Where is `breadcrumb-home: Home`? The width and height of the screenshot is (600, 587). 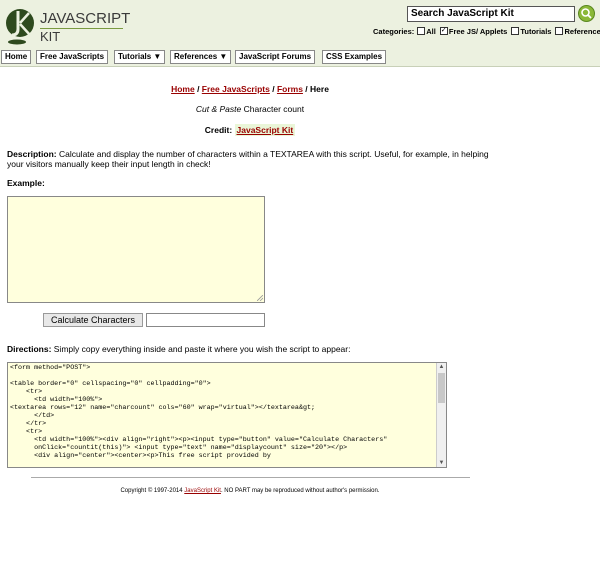 breadcrumb-home: Home is located at coordinates (183, 89).